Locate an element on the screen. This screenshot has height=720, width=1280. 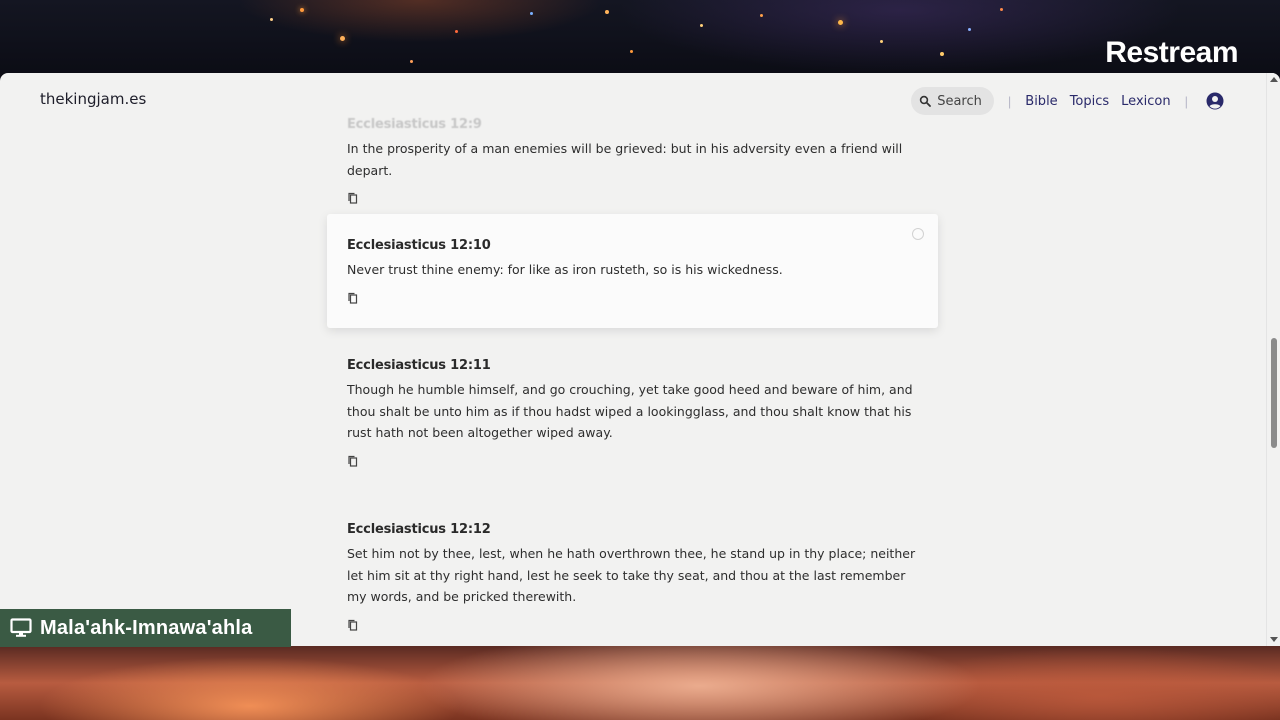
monitor-icon is located at coordinates (21, 628).